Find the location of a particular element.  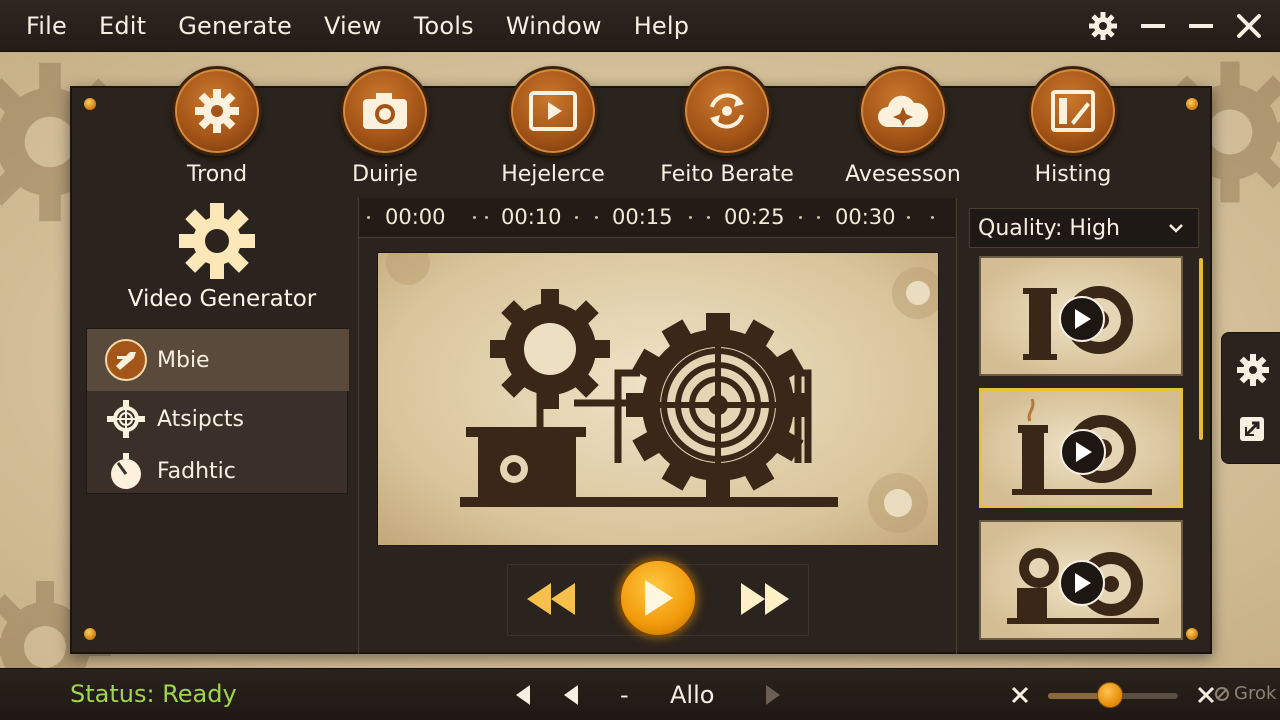

tool-trond: Trond is located at coordinates (217, 126).